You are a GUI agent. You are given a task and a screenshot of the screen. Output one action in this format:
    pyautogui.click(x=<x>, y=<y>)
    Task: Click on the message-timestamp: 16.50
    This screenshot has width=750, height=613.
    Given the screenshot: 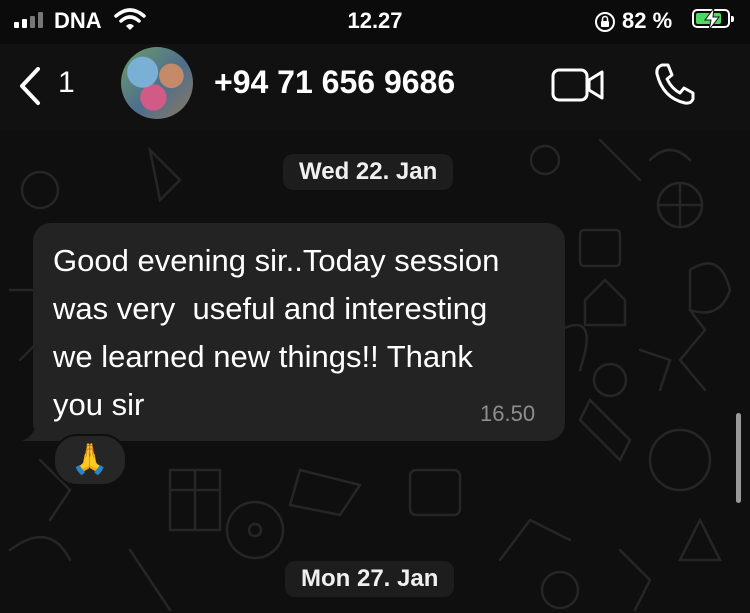 What is the action you would take?
    pyautogui.click(x=508, y=413)
    